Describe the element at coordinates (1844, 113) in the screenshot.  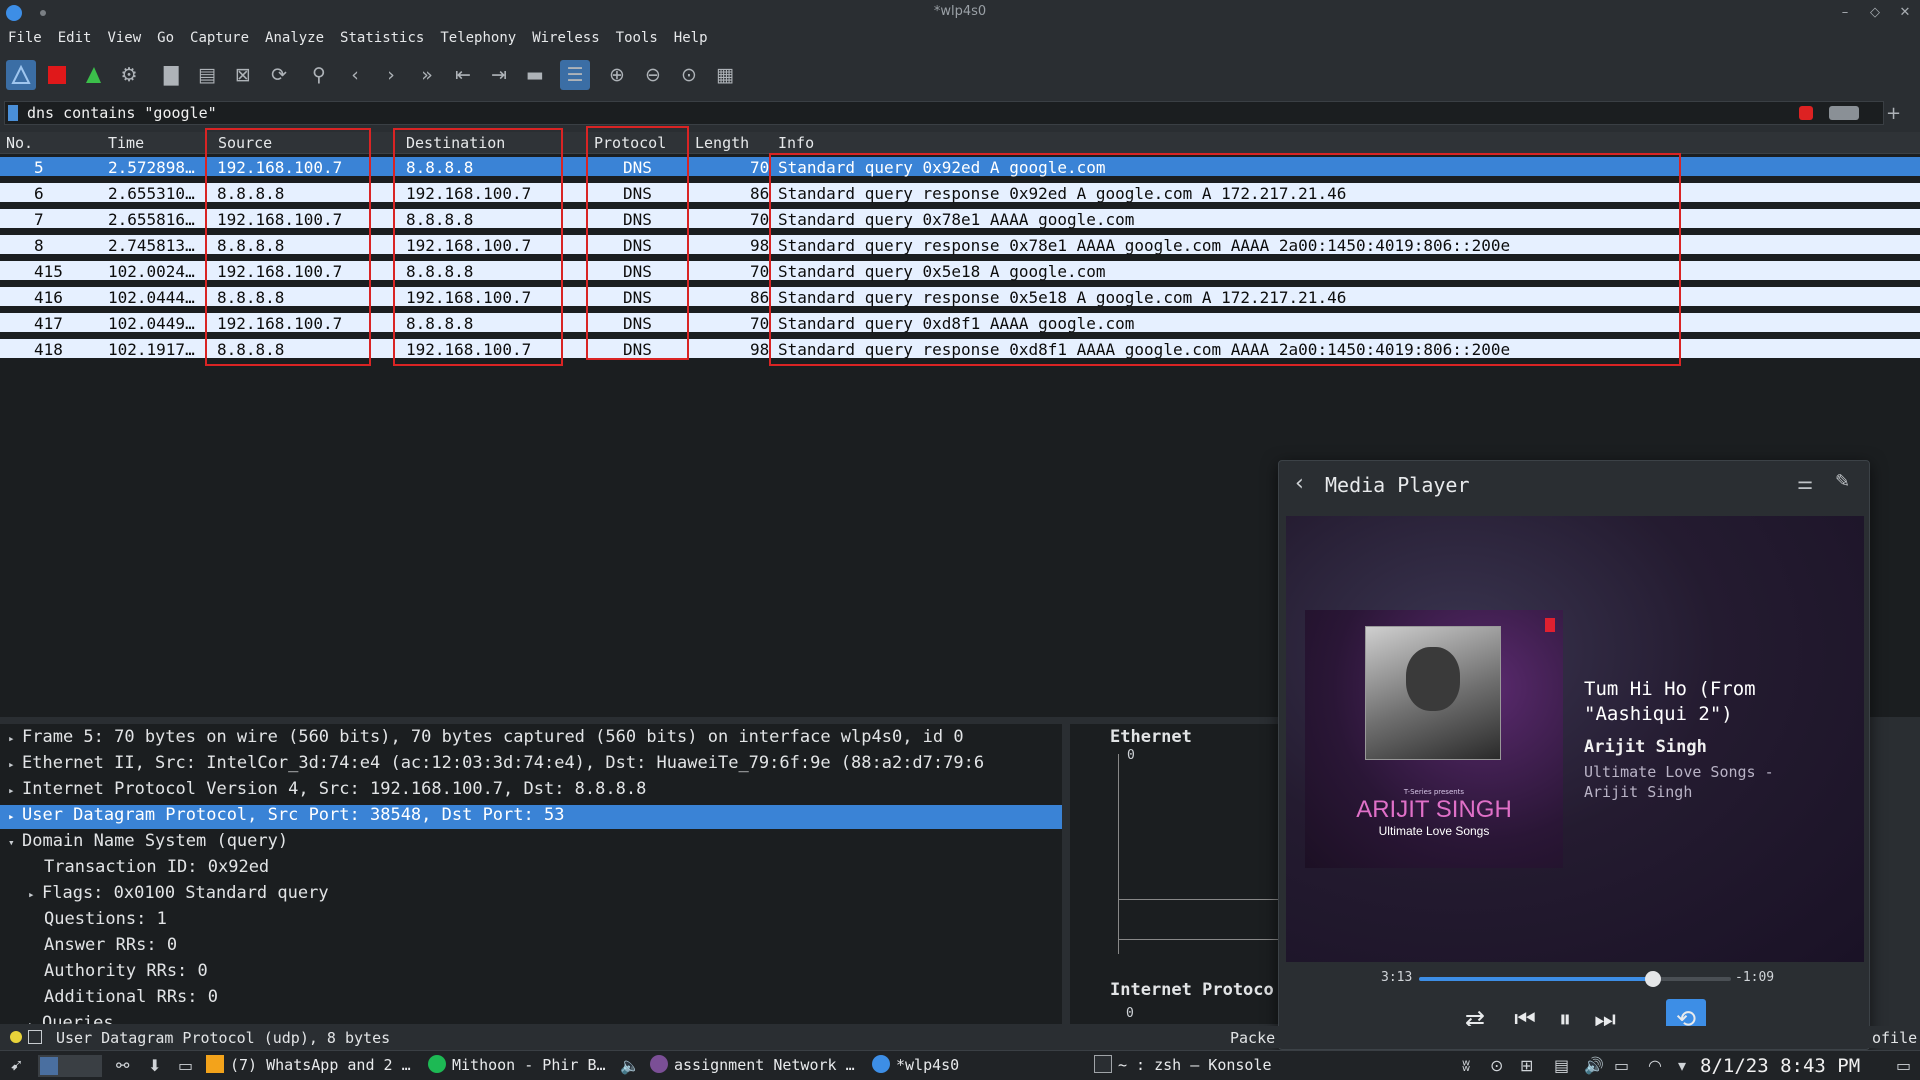
I see `apply-filter-arrow-icon` at that location.